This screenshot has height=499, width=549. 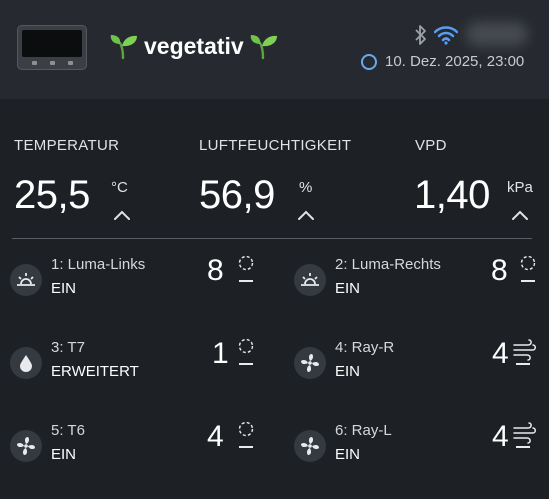 I want to click on item-name: 1: Luma-Links, so click(x=98, y=264).